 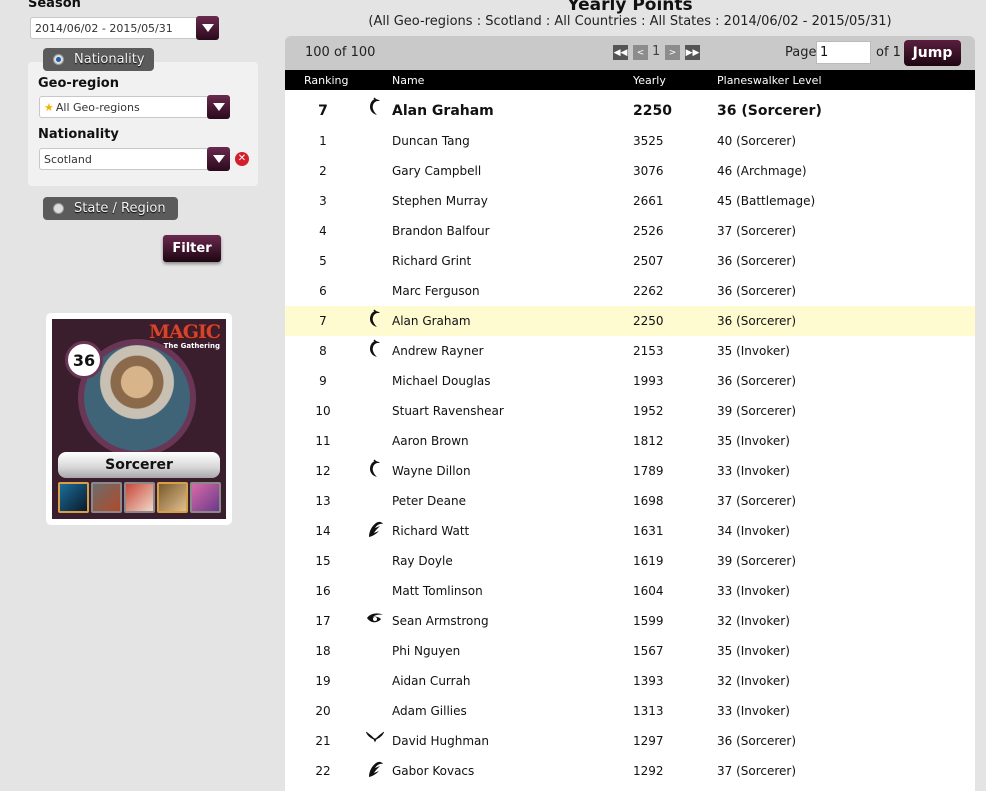 I want to click on yearly-points: 2262, so click(x=648, y=291).